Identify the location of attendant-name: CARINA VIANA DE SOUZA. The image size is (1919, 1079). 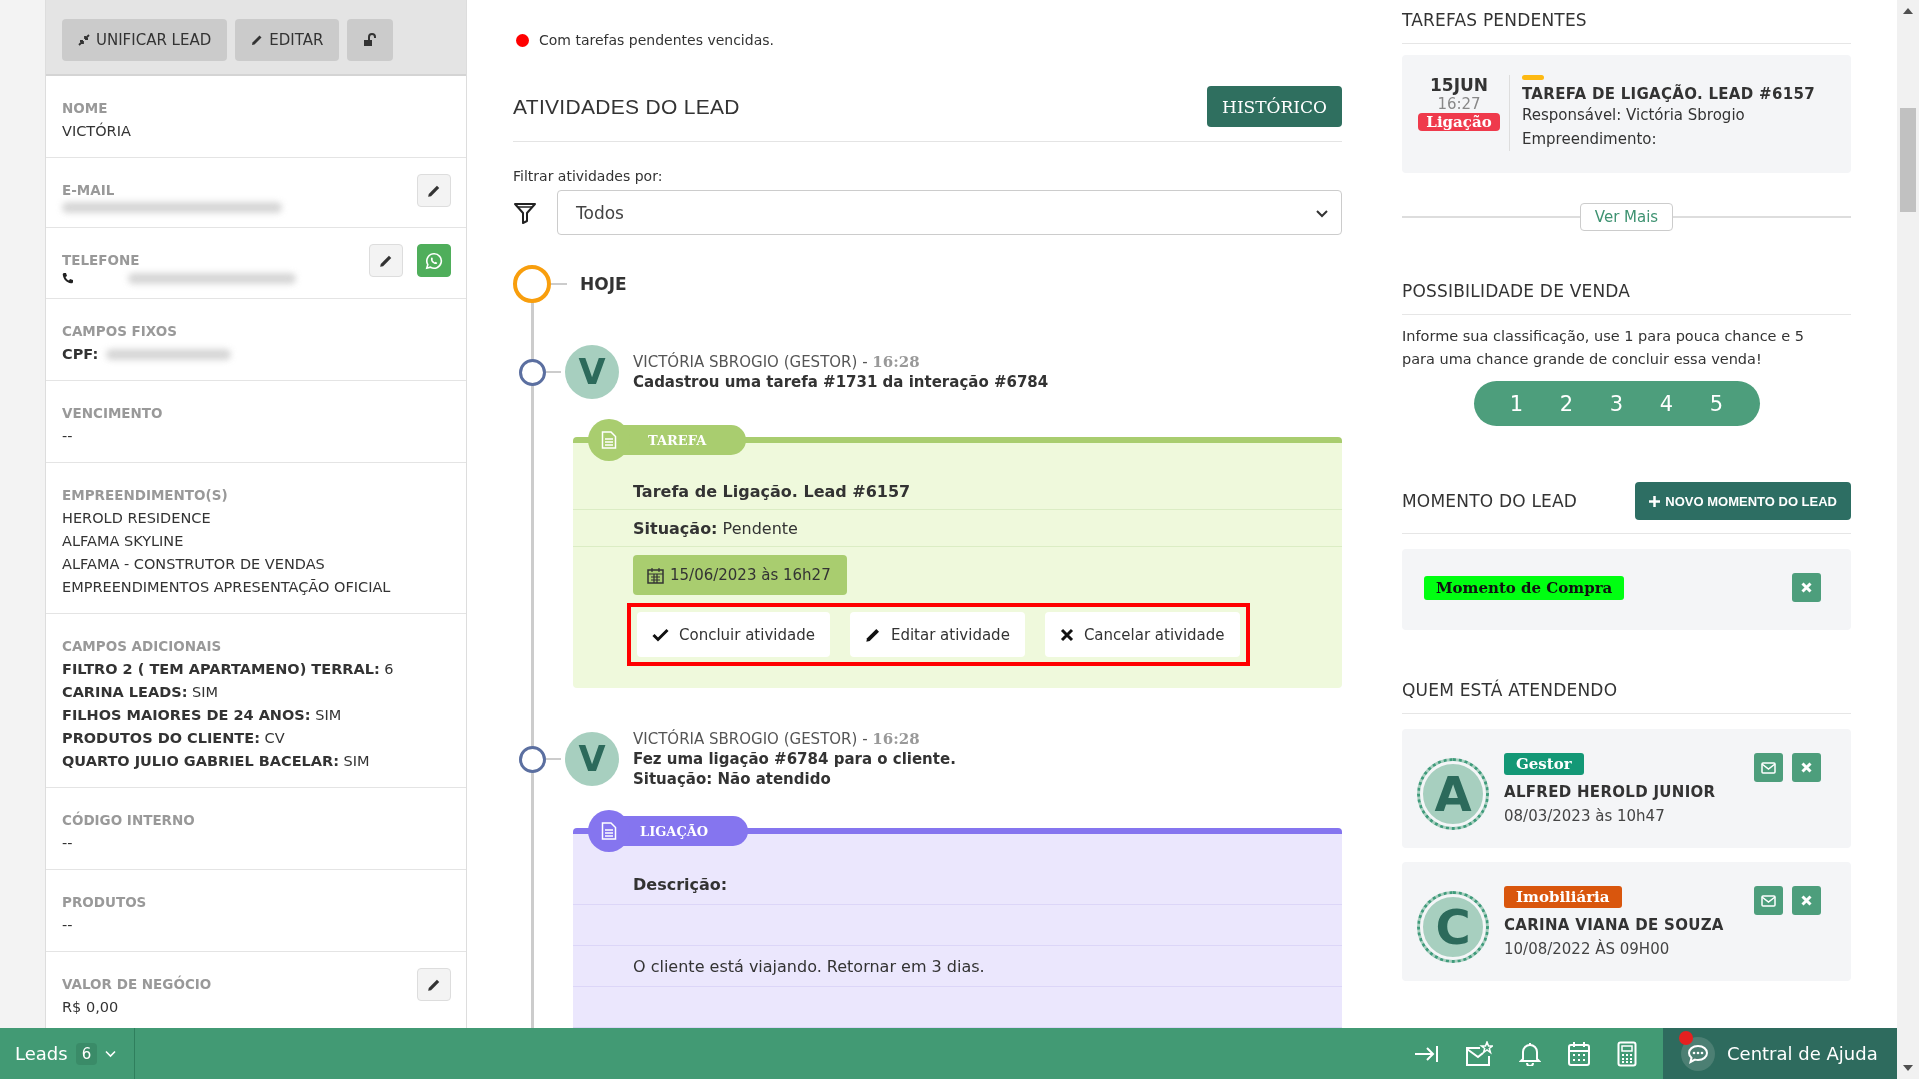
(1614, 925).